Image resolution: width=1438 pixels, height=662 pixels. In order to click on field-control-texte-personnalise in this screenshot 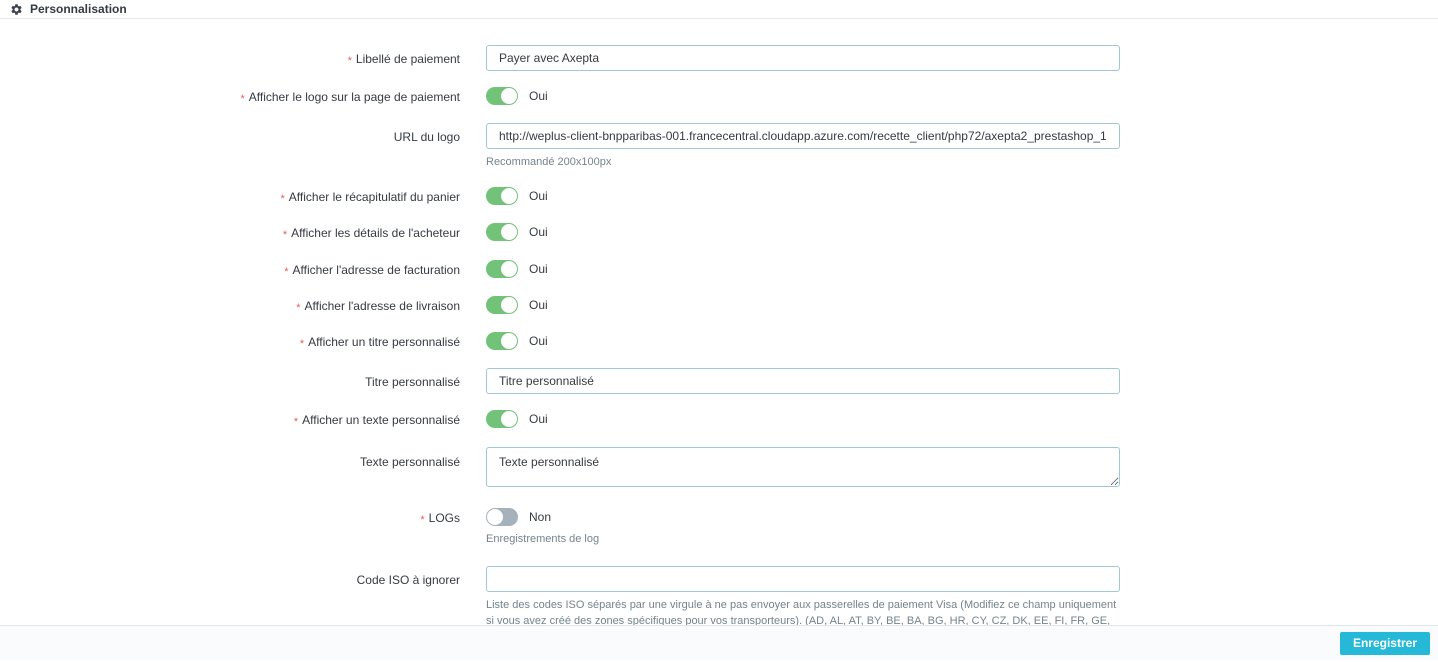, I will do `click(803, 469)`.